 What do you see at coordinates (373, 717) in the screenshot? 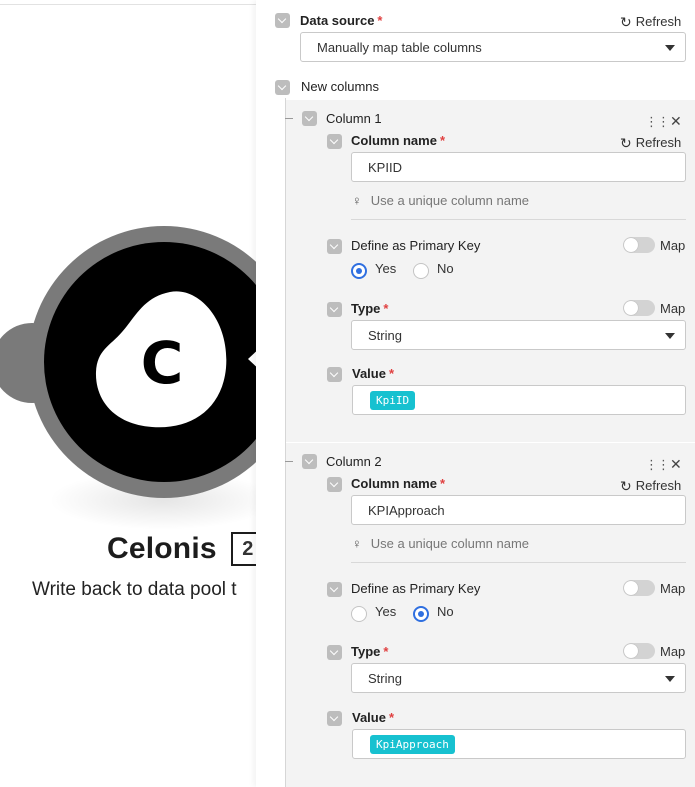
I see `column-2-value-label: Value *` at bounding box center [373, 717].